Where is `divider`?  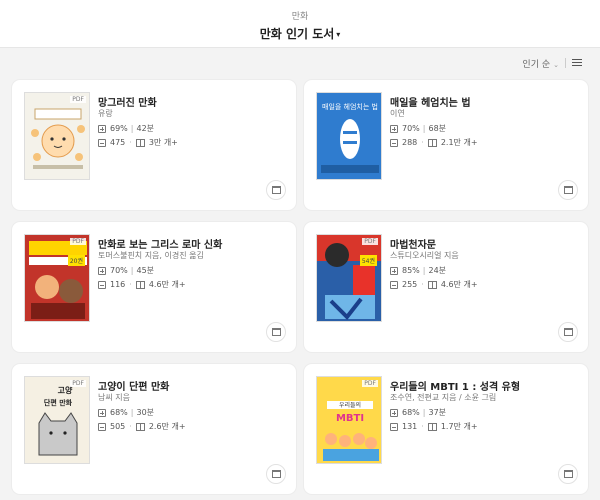 divider is located at coordinates (565, 63).